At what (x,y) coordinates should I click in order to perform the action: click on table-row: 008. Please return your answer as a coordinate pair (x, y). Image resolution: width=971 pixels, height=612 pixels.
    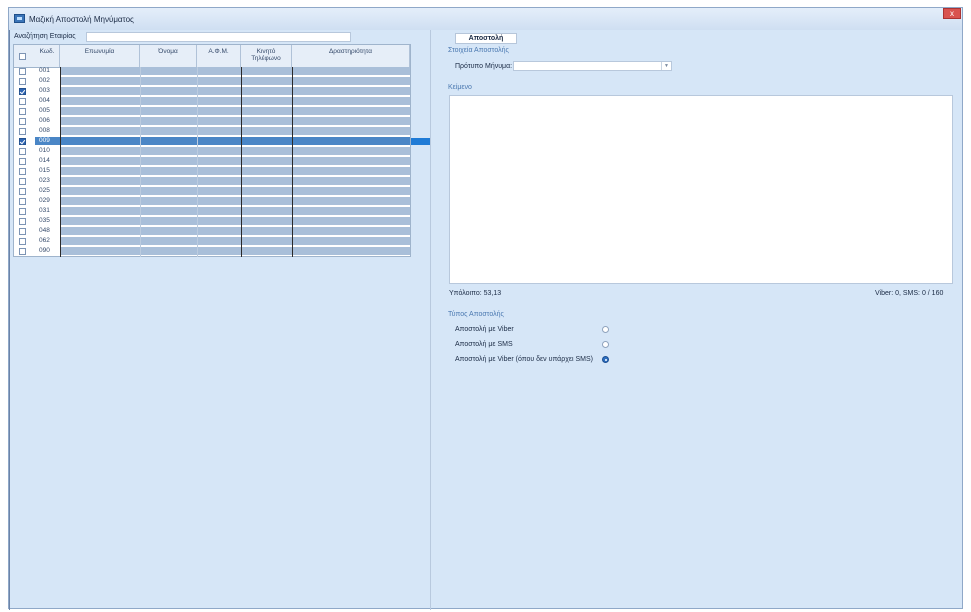
    Looking at the image, I should click on (212, 131).